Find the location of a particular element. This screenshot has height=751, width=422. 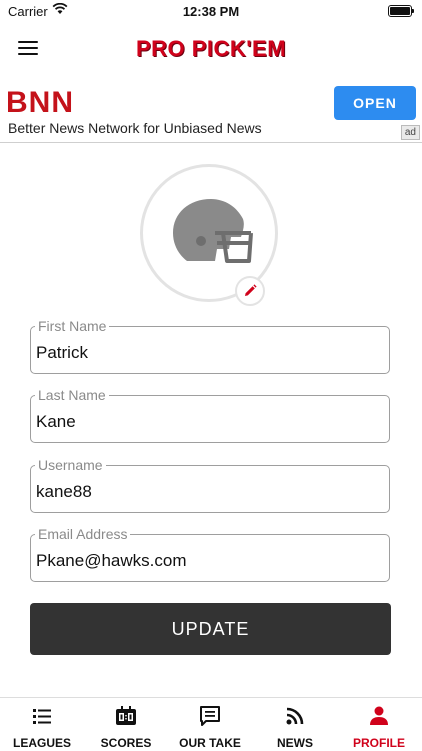

tab-label: PROFILE is located at coordinates (378, 743).